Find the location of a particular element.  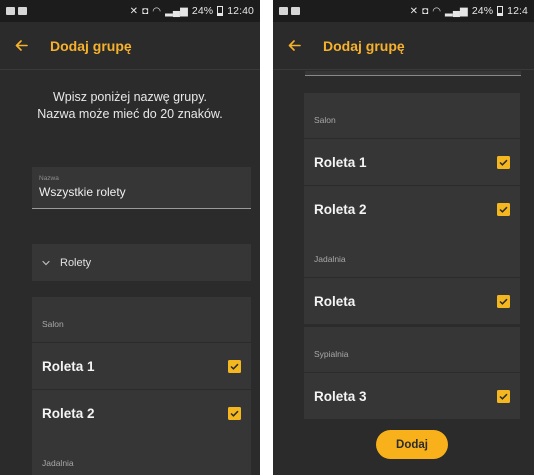

device-row-roleta: Roleta is located at coordinates (412, 300).